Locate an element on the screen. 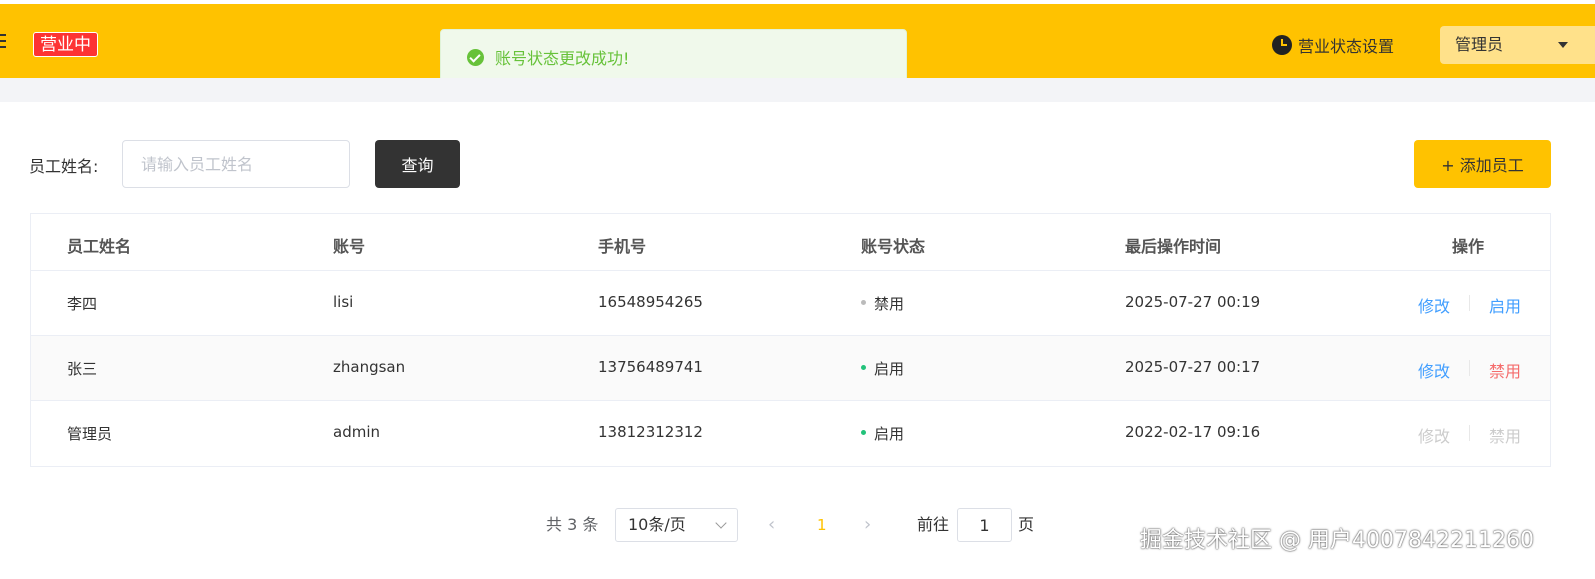 Image resolution: width=1595 pixels, height=579 pixels. cell-name: 李四 is located at coordinates (82, 304).